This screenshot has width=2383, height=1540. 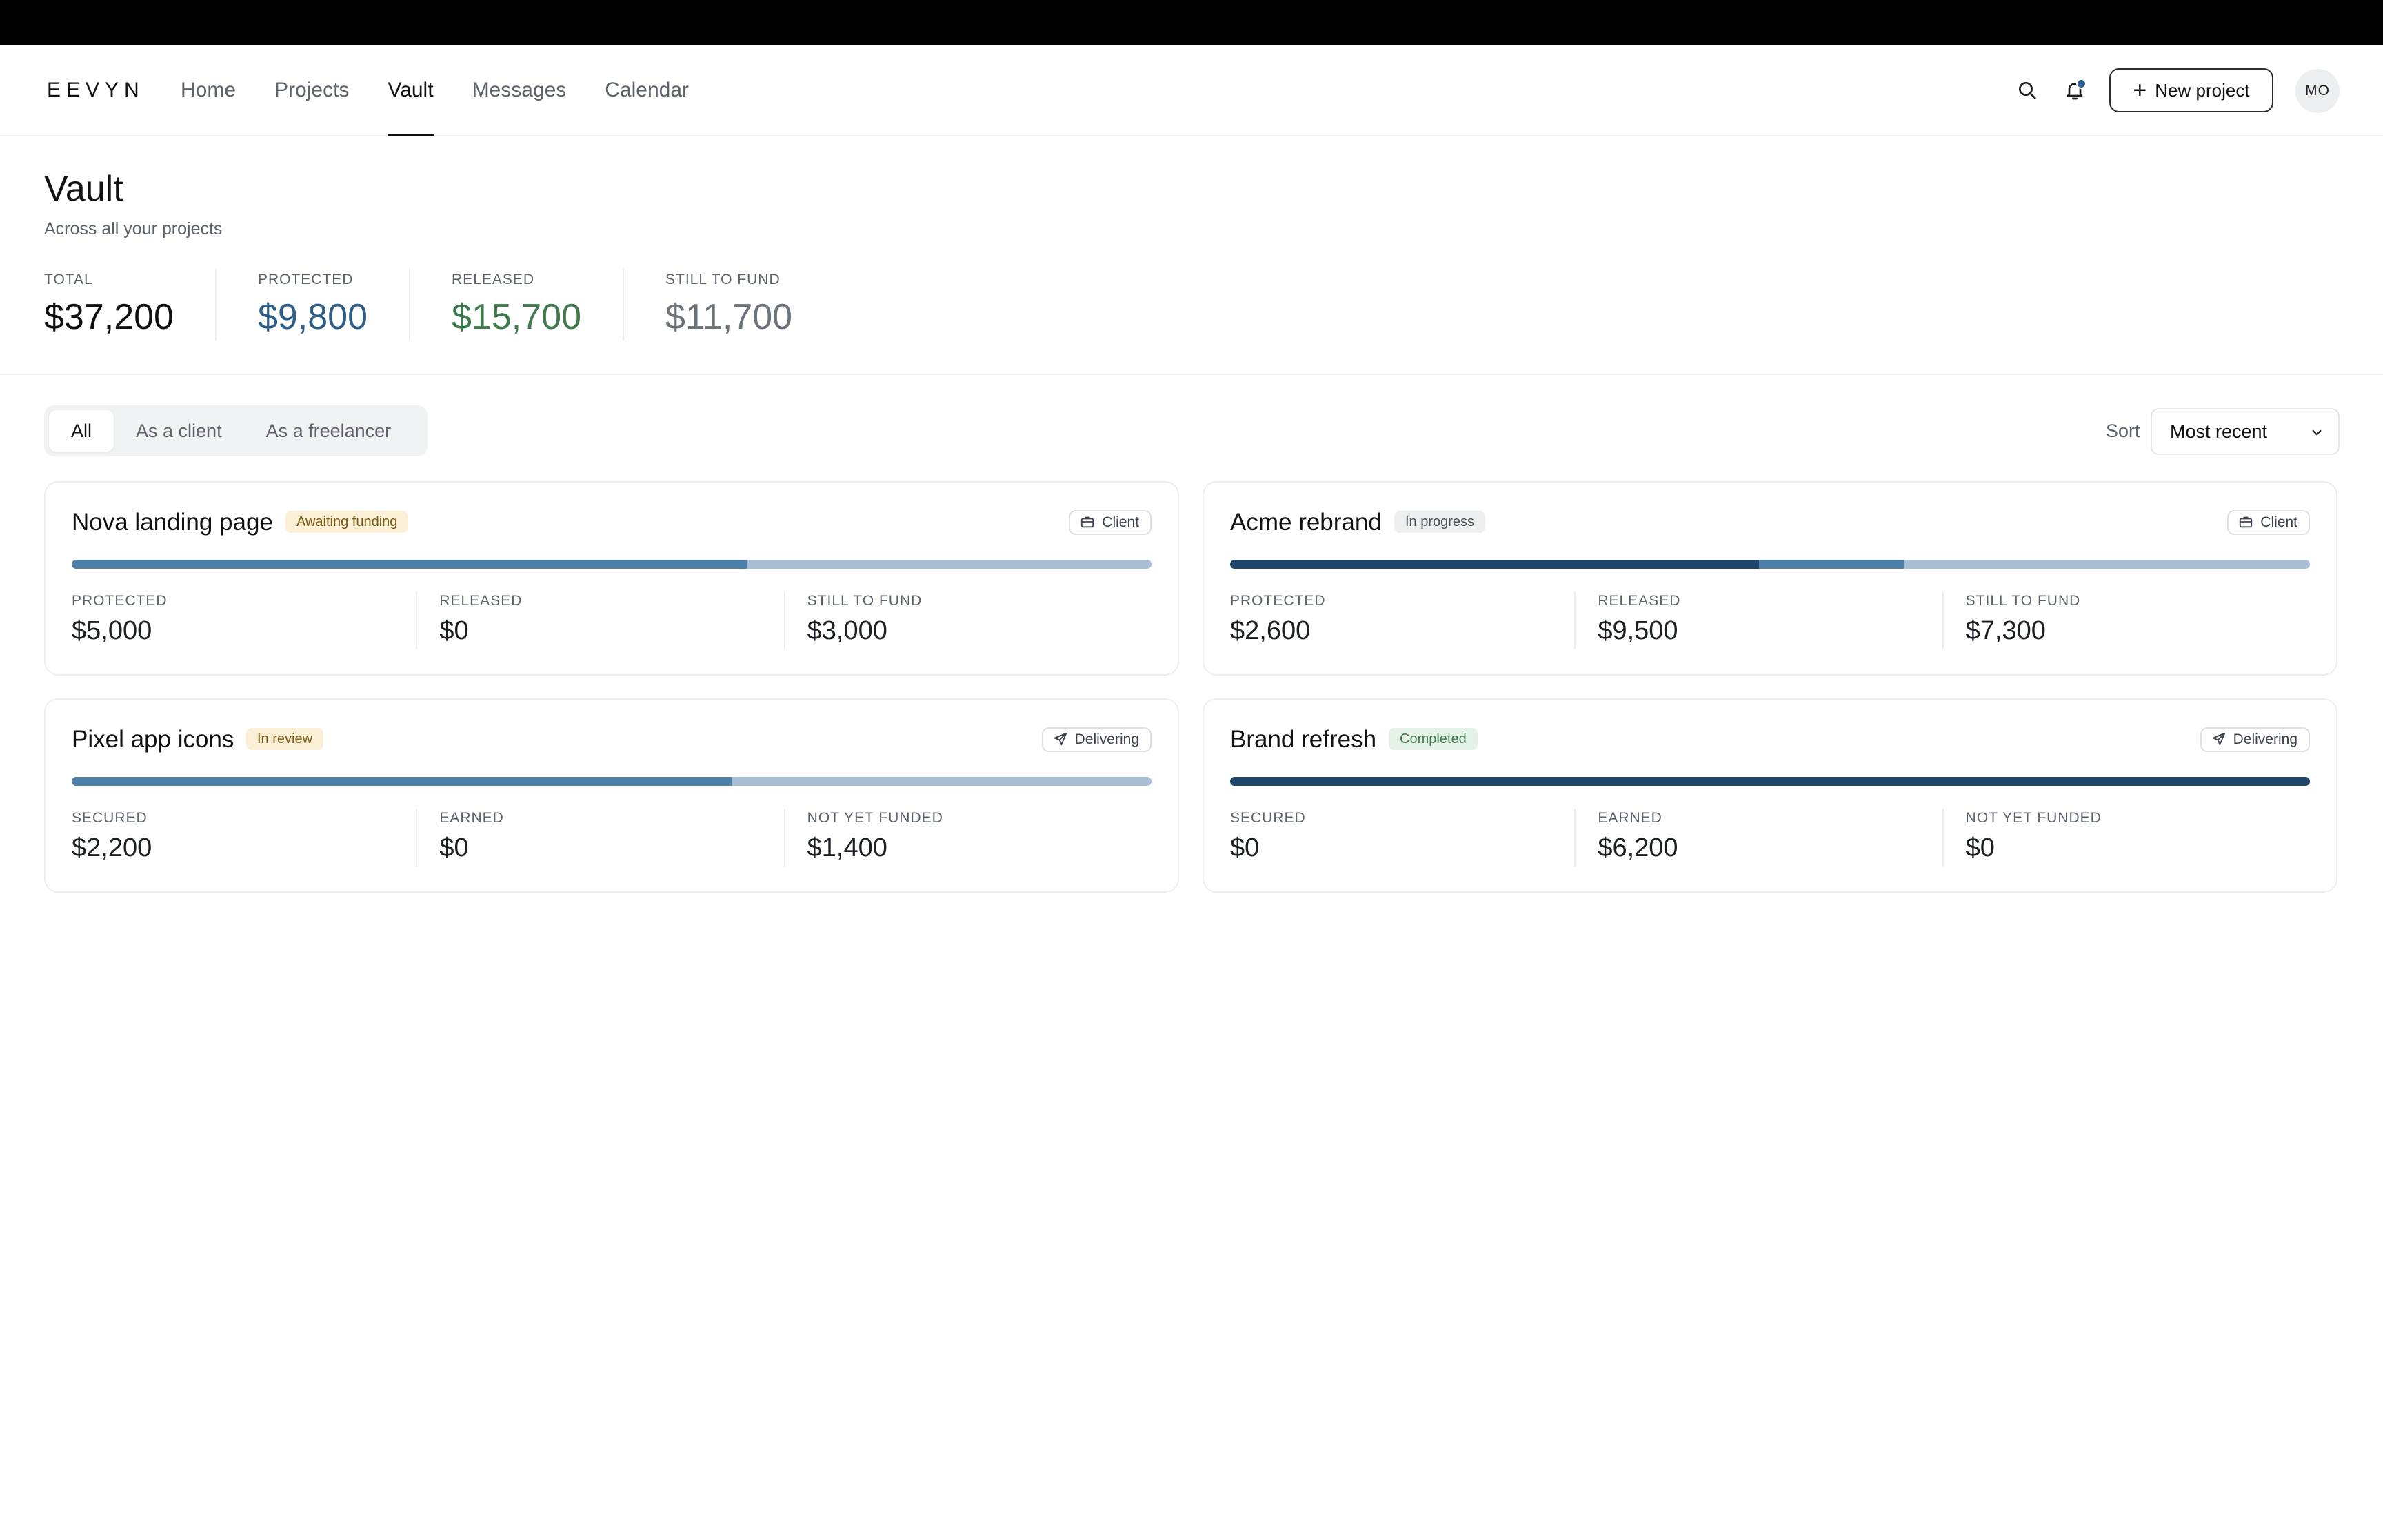 I want to click on filter-tab-freelancer: As a freelancer, so click(x=329, y=431).